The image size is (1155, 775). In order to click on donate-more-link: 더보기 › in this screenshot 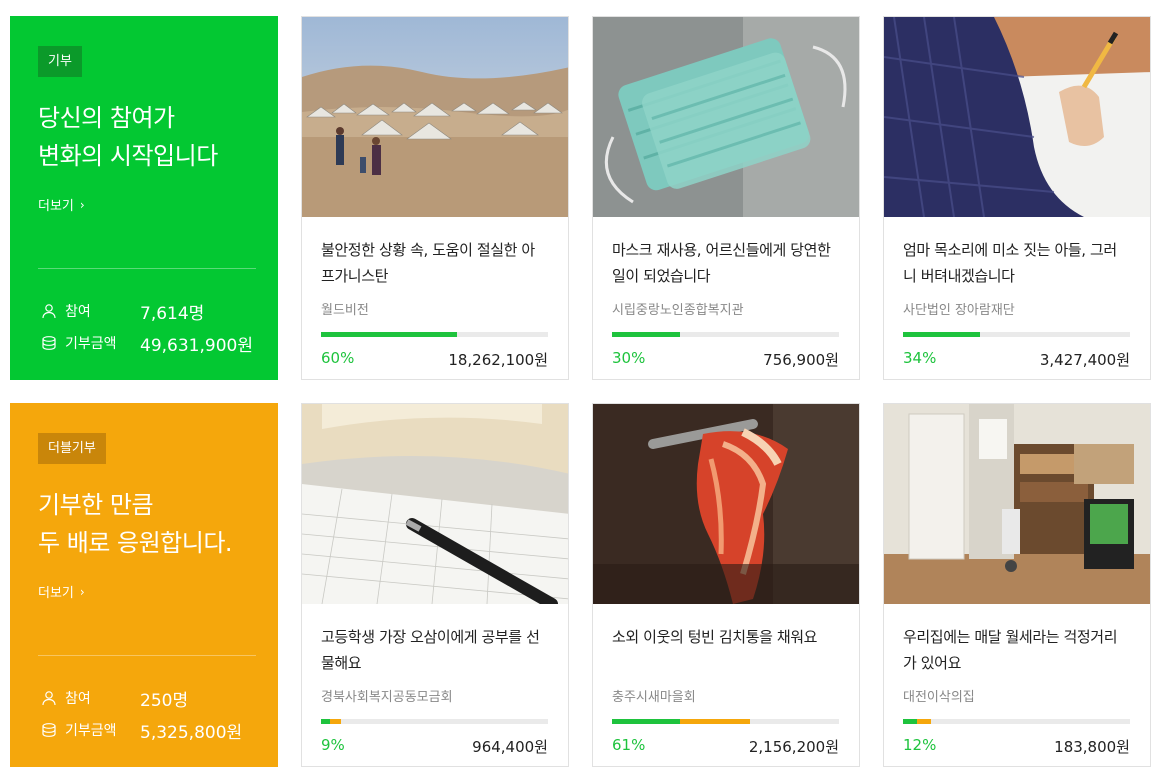, I will do `click(61, 205)`.